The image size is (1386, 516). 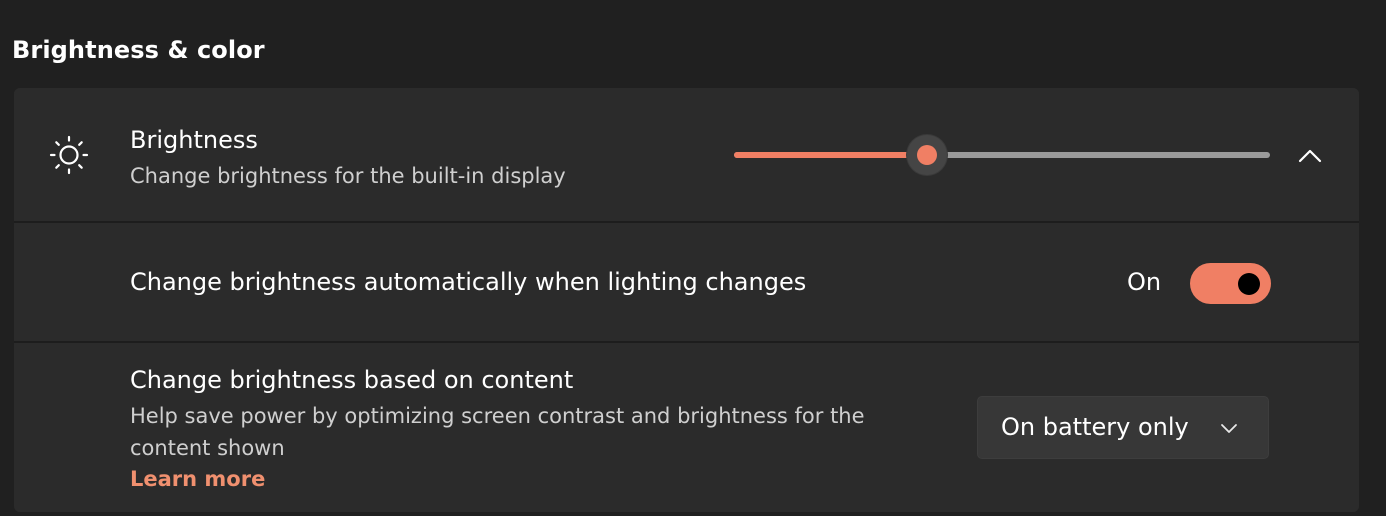 What do you see at coordinates (1230, 283) in the screenshot?
I see `auto-brightness-toggle` at bounding box center [1230, 283].